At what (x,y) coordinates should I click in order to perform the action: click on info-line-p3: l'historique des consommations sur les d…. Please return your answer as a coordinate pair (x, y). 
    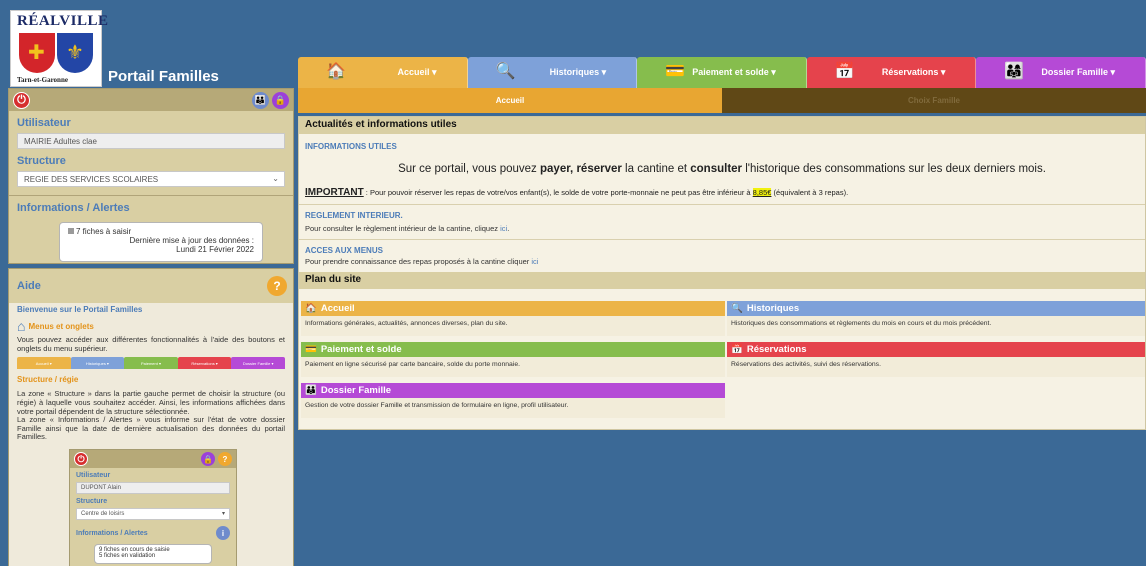
    Looking at the image, I should click on (894, 169).